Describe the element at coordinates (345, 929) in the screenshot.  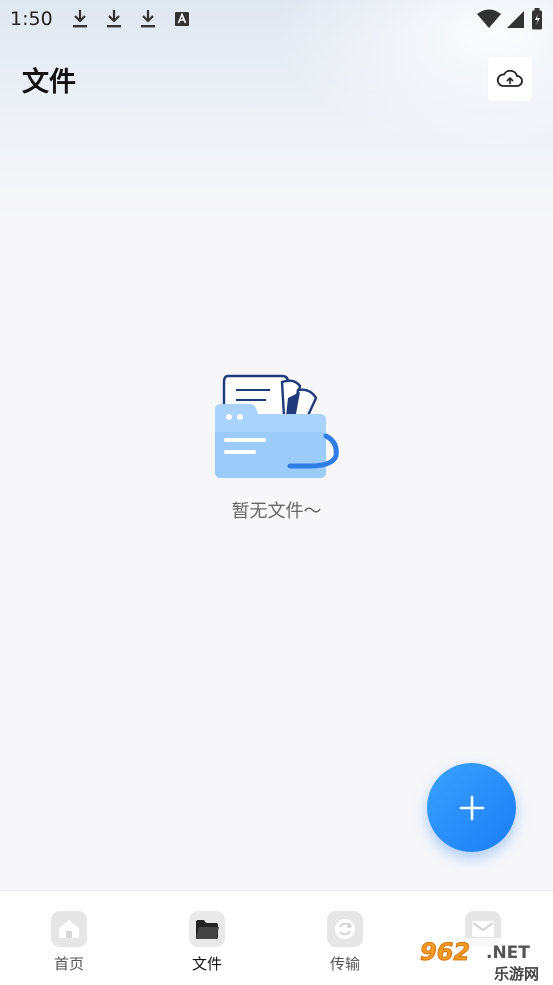
I see `transfer-icon` at that location.